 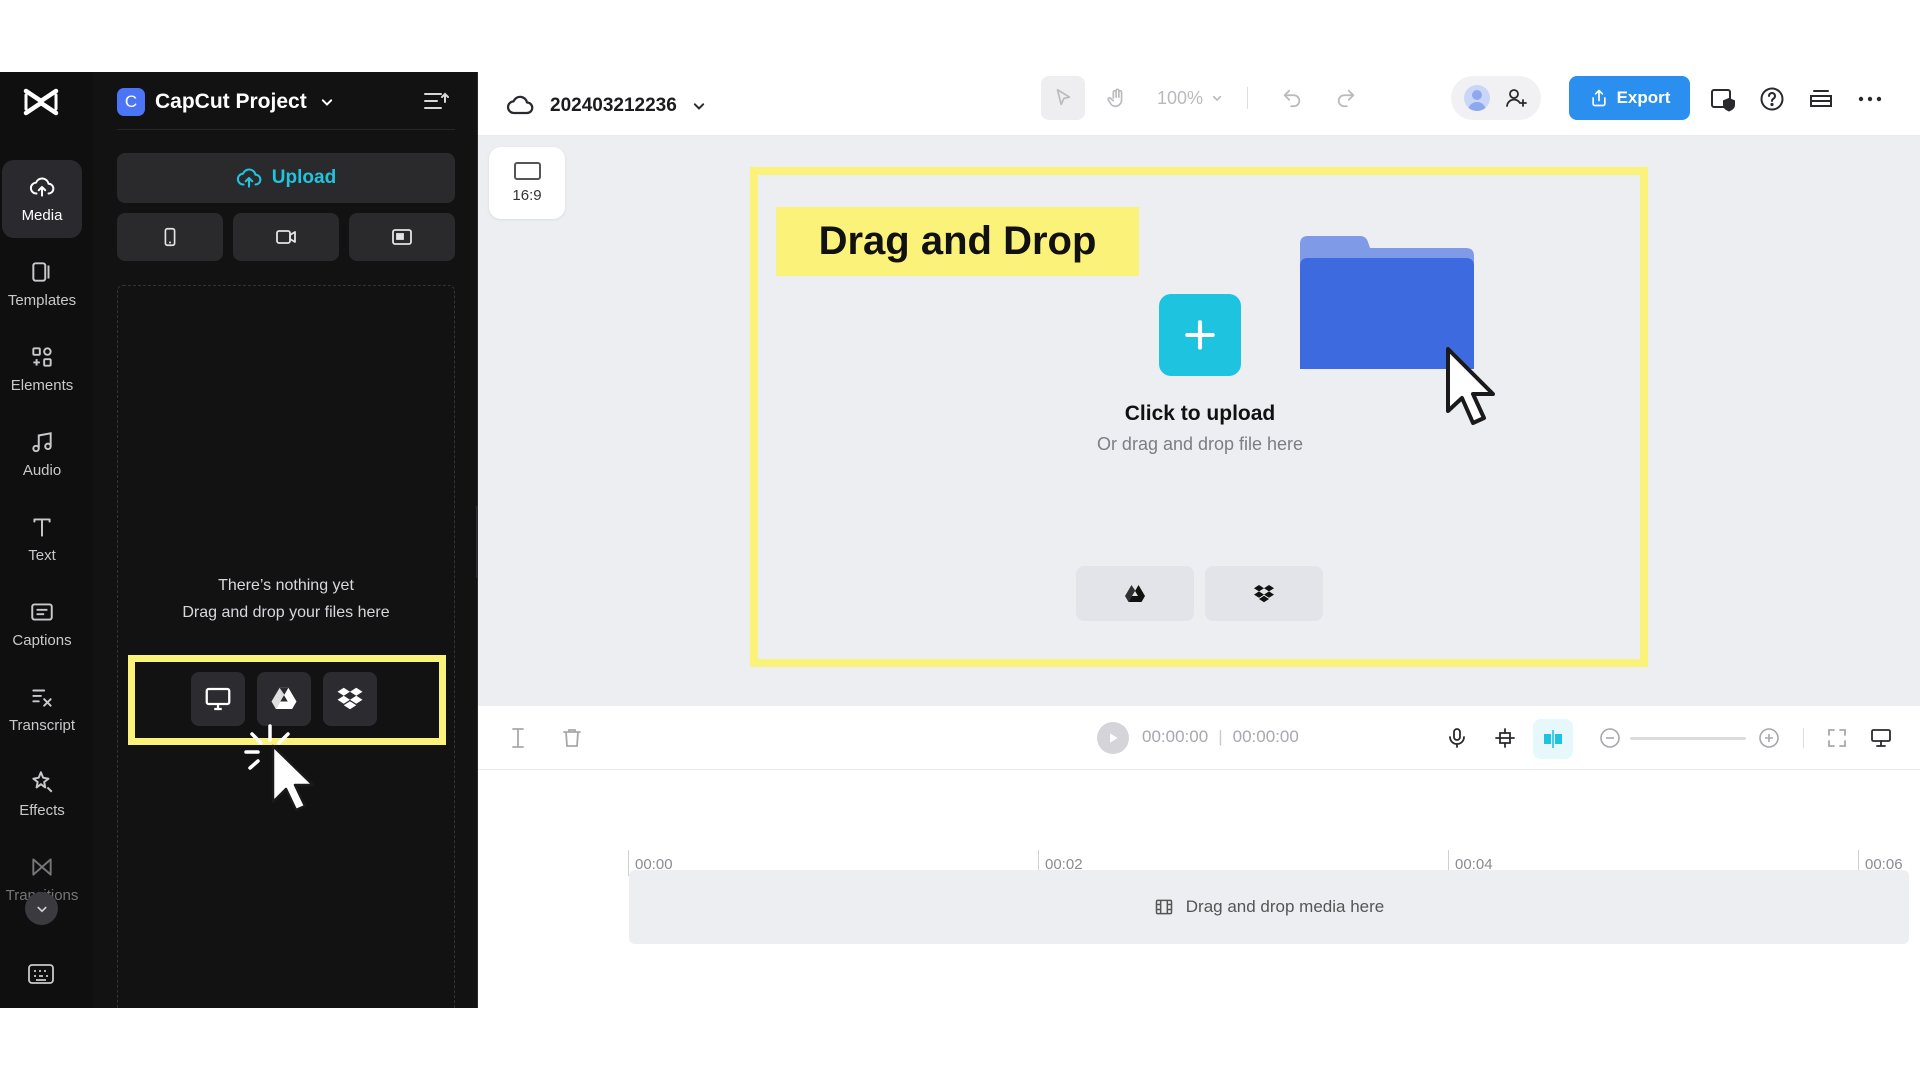 What do you see at coordinates (1870, 99) in the screenshot?
I see `more-options-icon` at bounding box center [1870, 99].